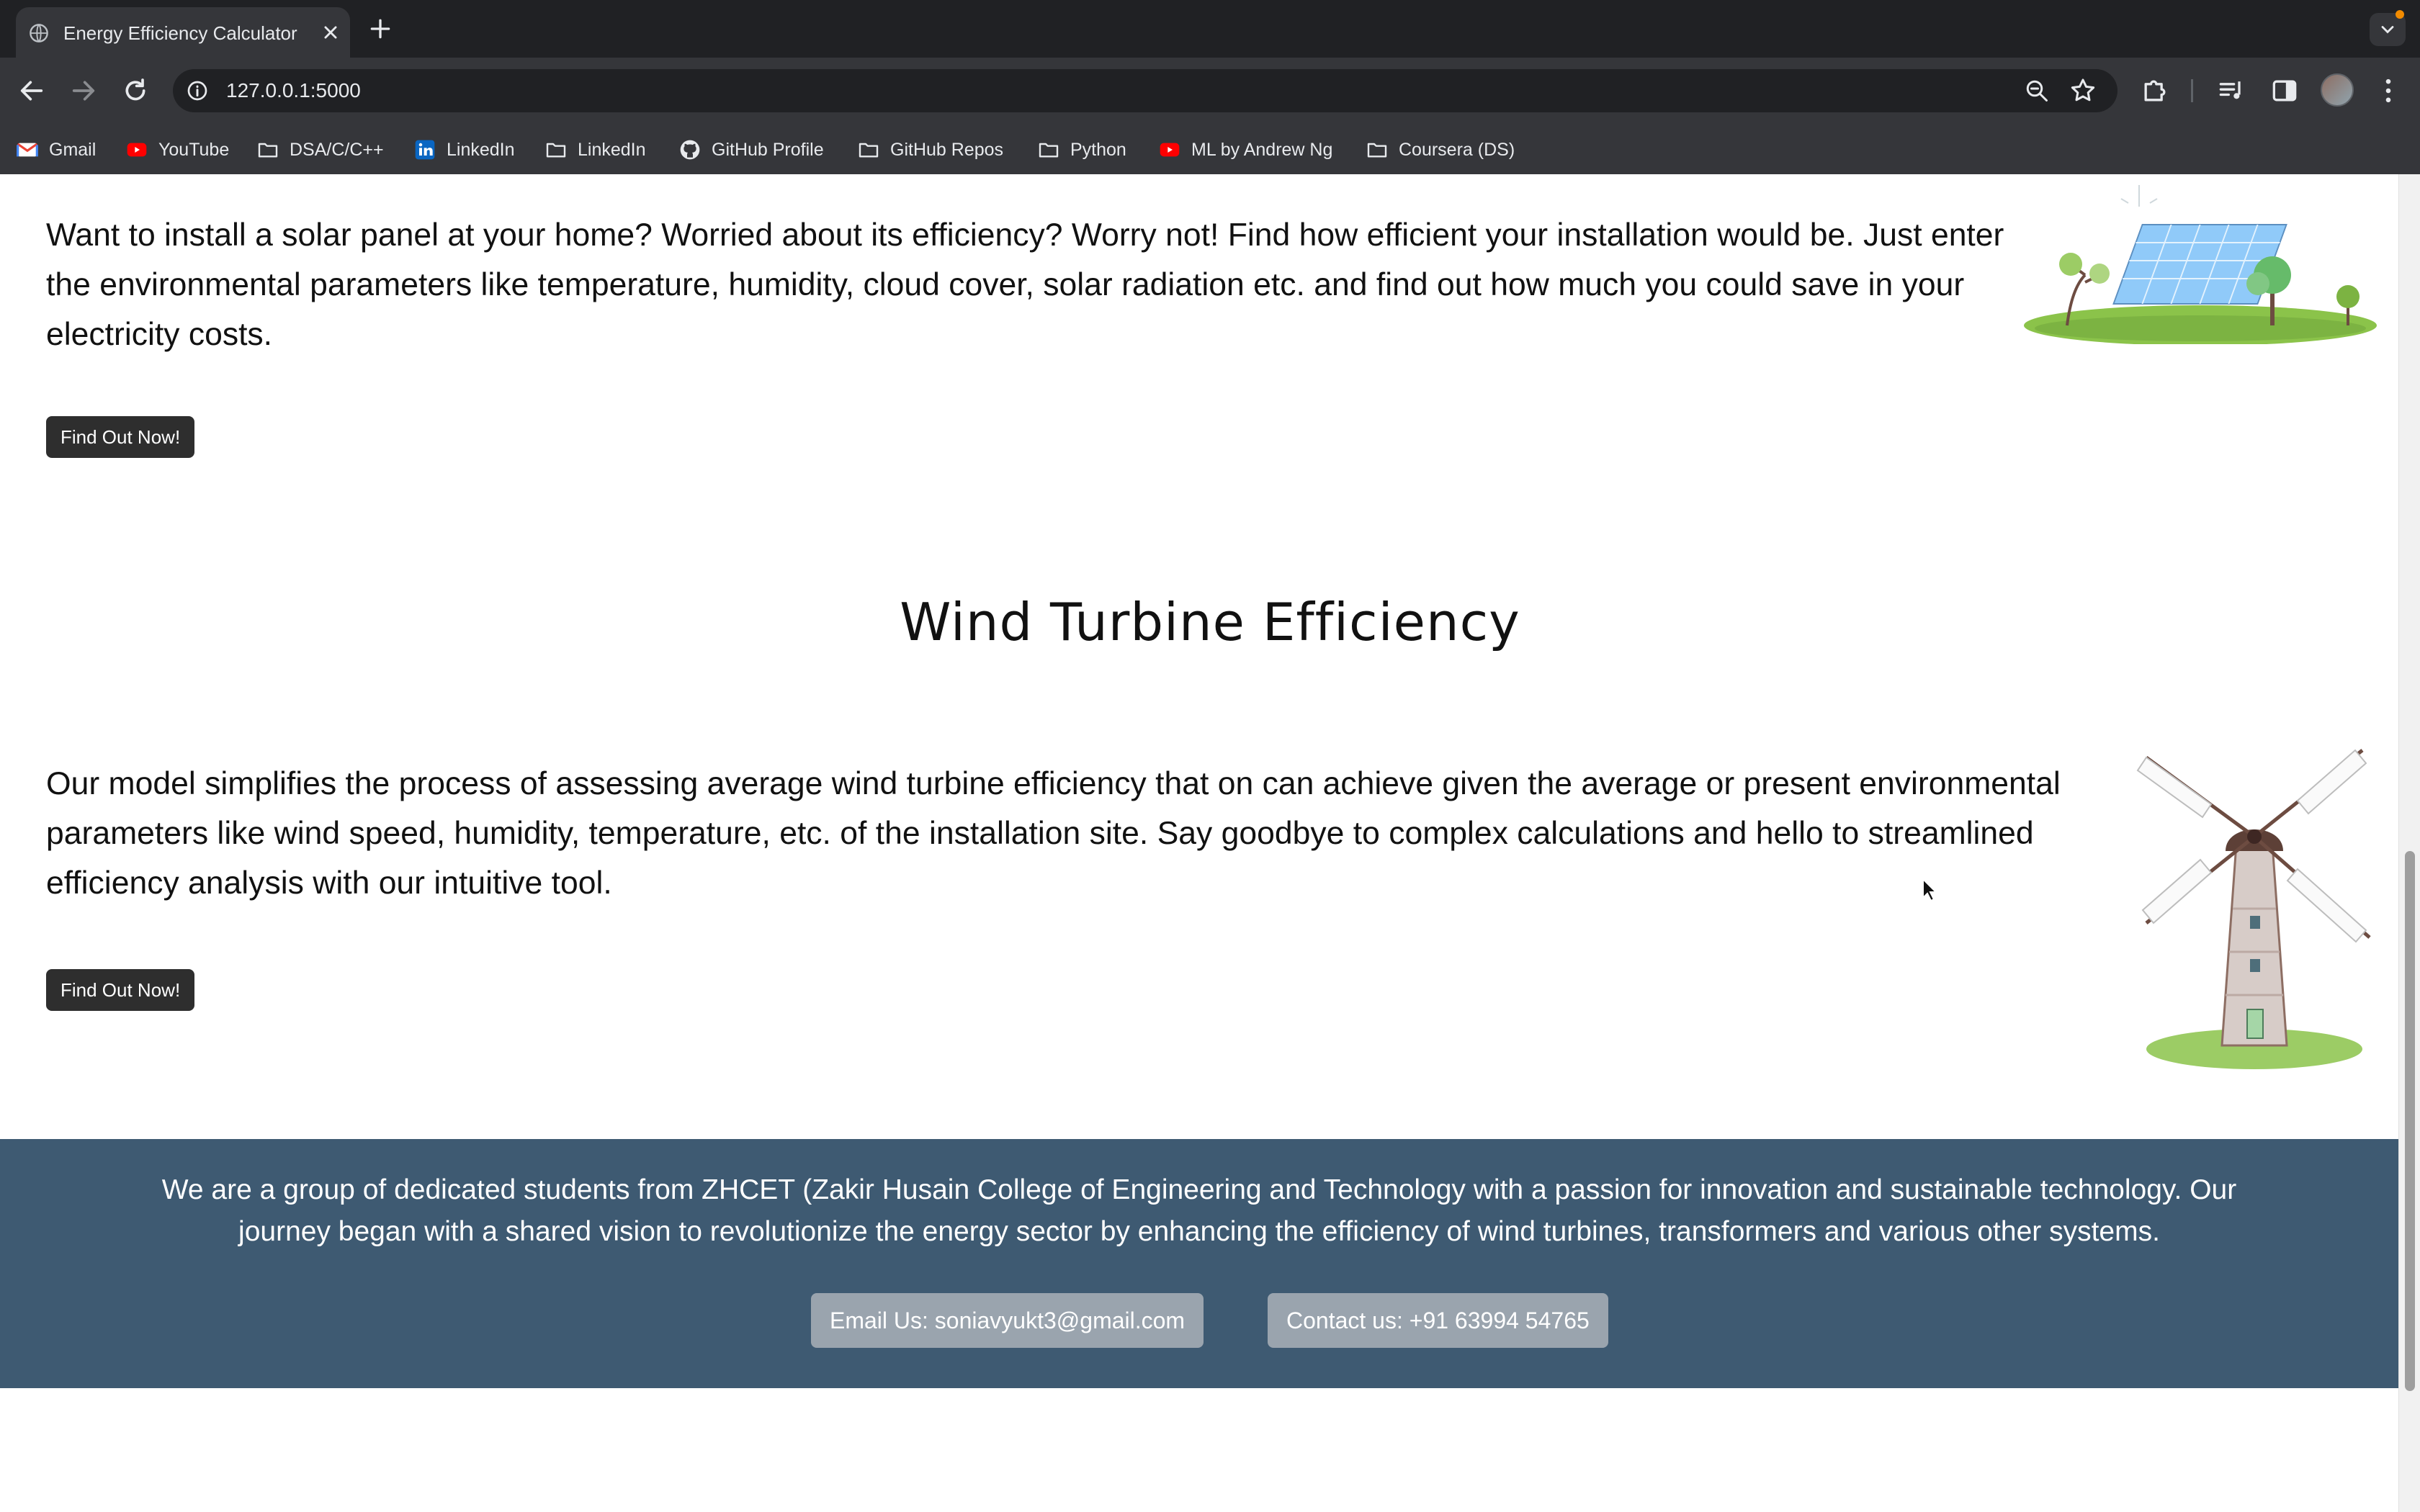  What do you see at coordinates (293, 90) in the screenshot?
I see `url-text: 127.0.0.1:5000` at bounding box center [293, 90].